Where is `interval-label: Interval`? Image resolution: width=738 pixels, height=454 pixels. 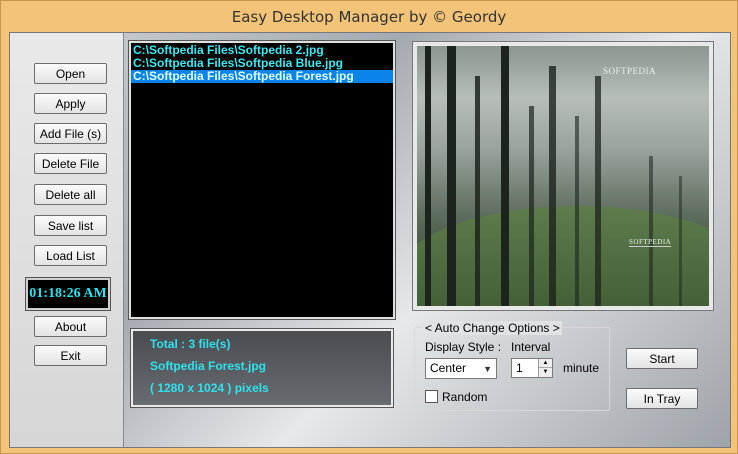
interval-label: Interval is located at coordinates (531, 347).